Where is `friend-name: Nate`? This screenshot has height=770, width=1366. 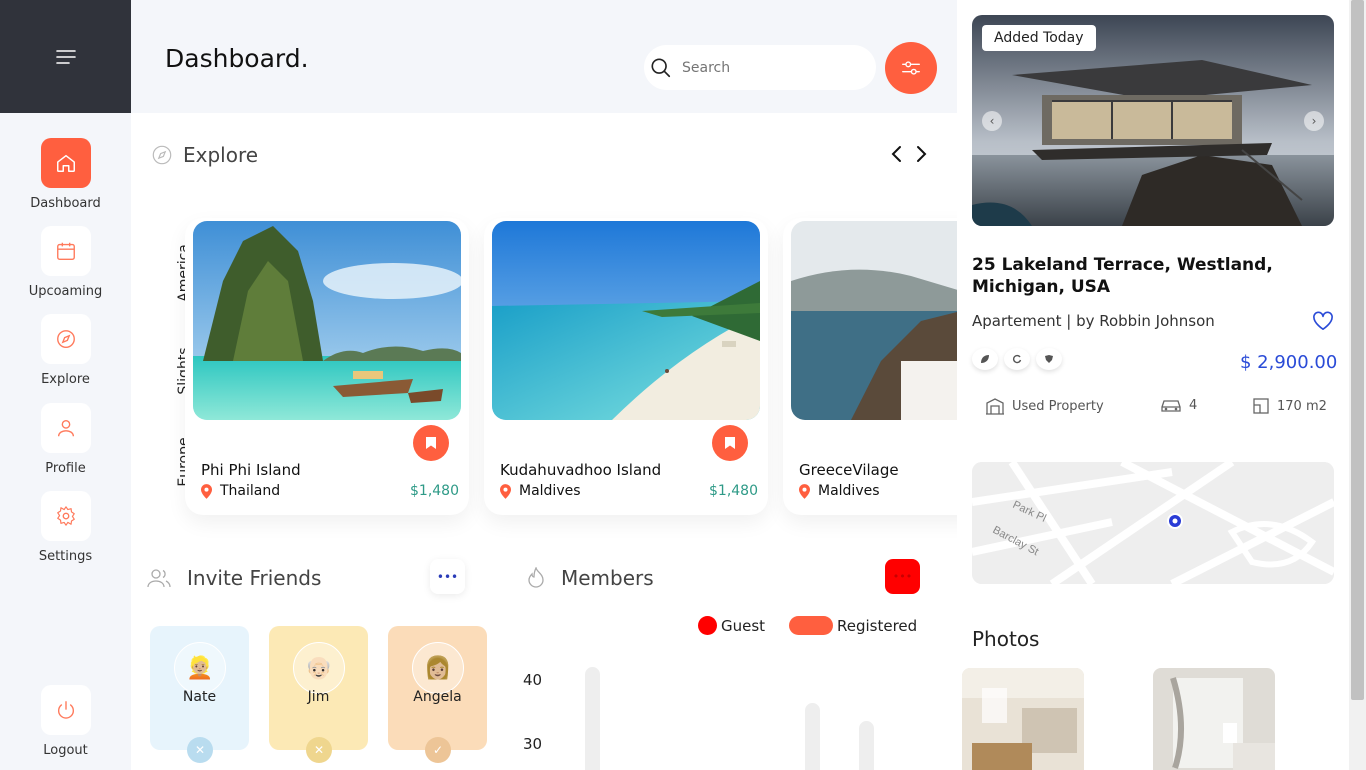 friend-name: Nate is located at coordinates (199, 697).